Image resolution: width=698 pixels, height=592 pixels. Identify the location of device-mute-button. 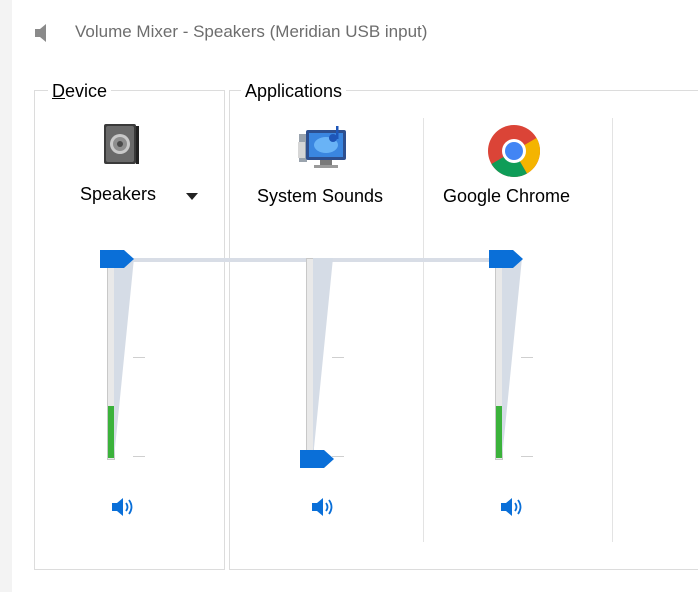
(123, 507).